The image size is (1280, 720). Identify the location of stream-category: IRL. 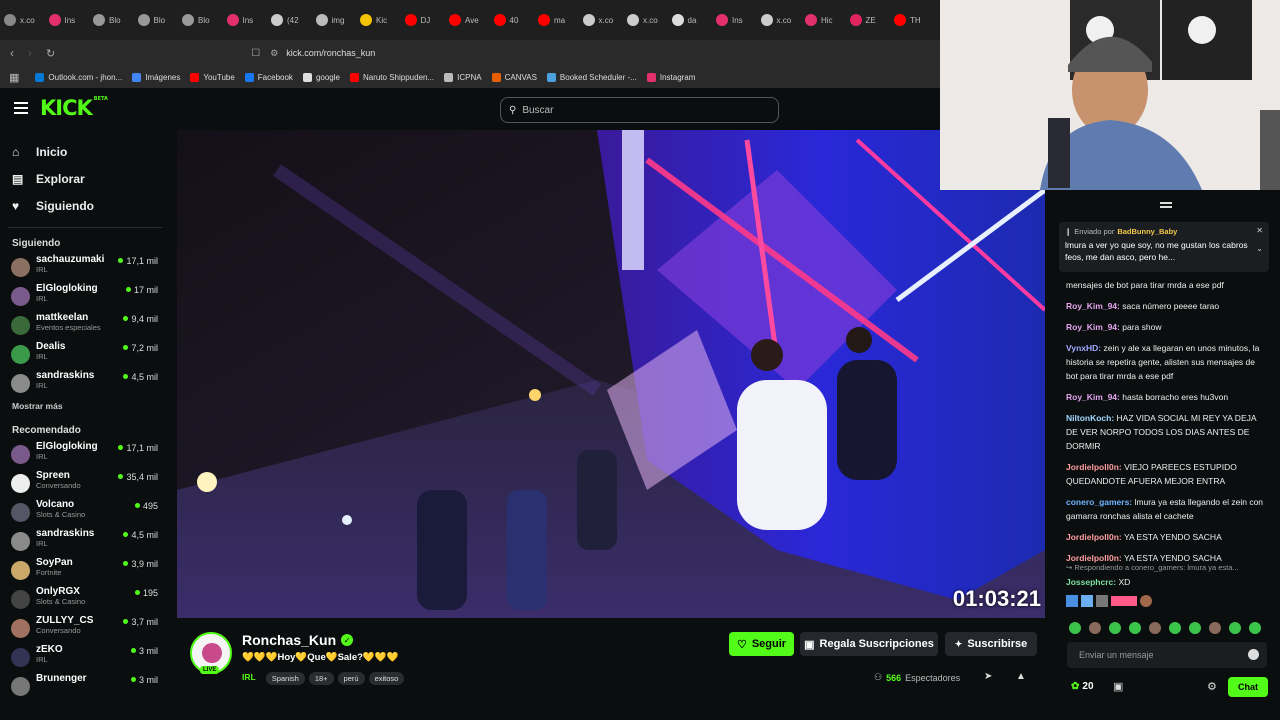
(249, 677).